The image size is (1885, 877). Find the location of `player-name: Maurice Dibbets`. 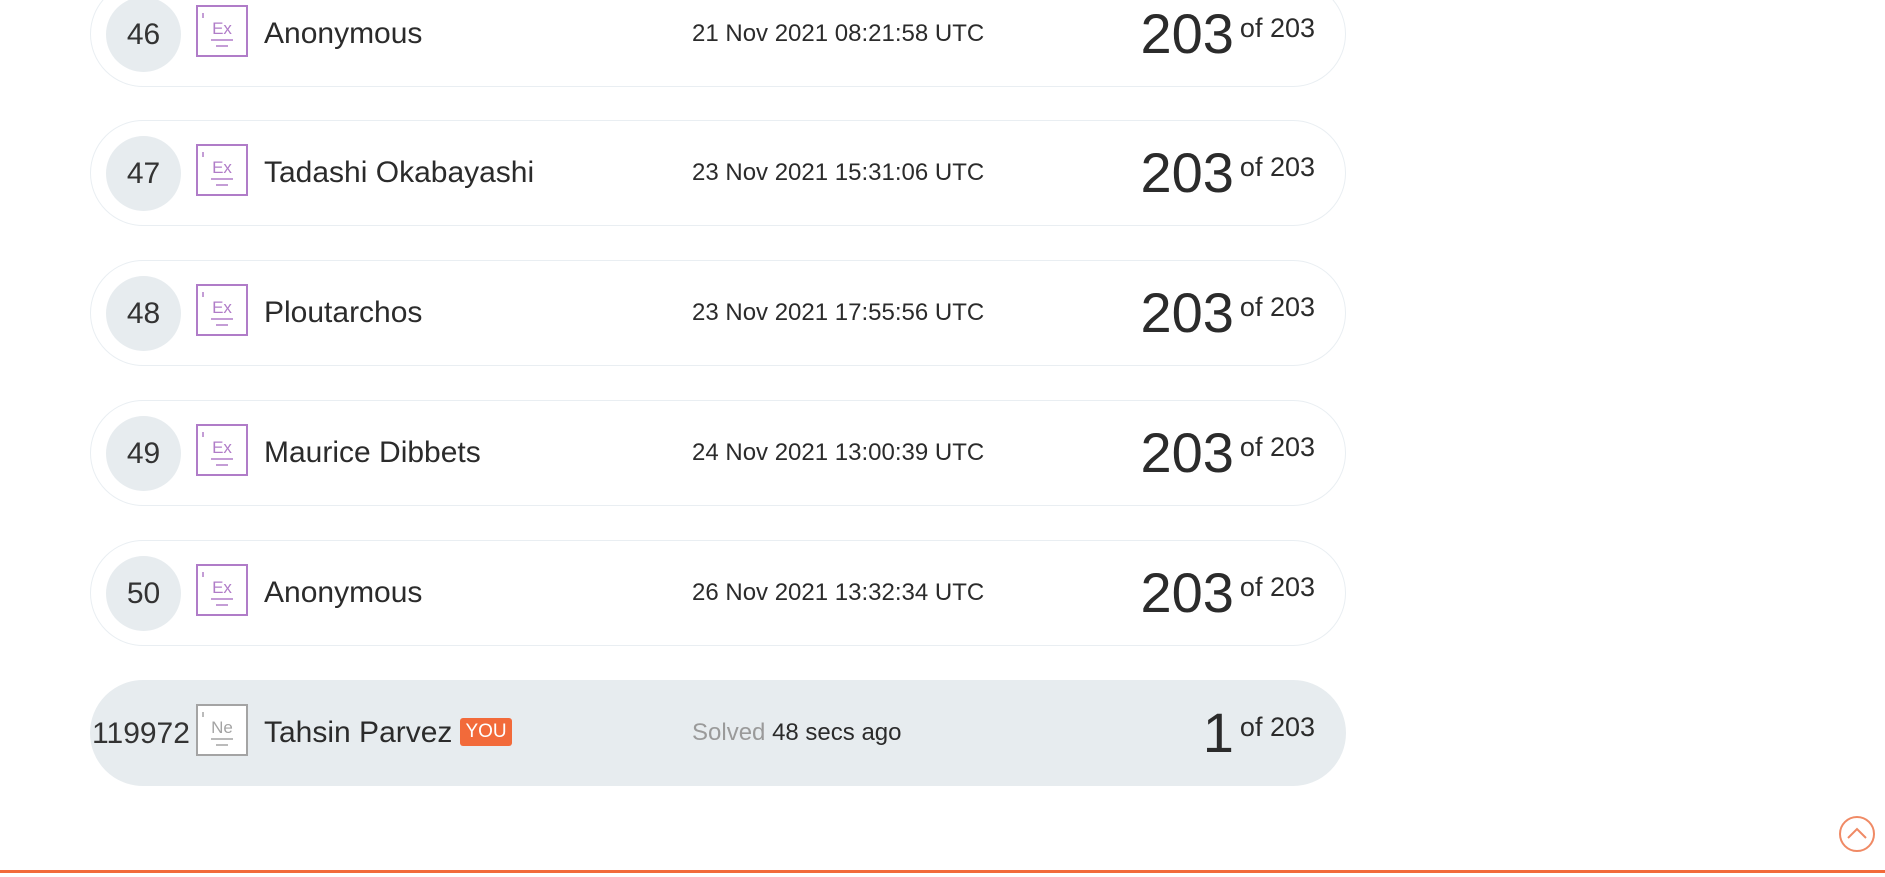

player-name: Maurice Dibbets is located at coordinates (372, 453).